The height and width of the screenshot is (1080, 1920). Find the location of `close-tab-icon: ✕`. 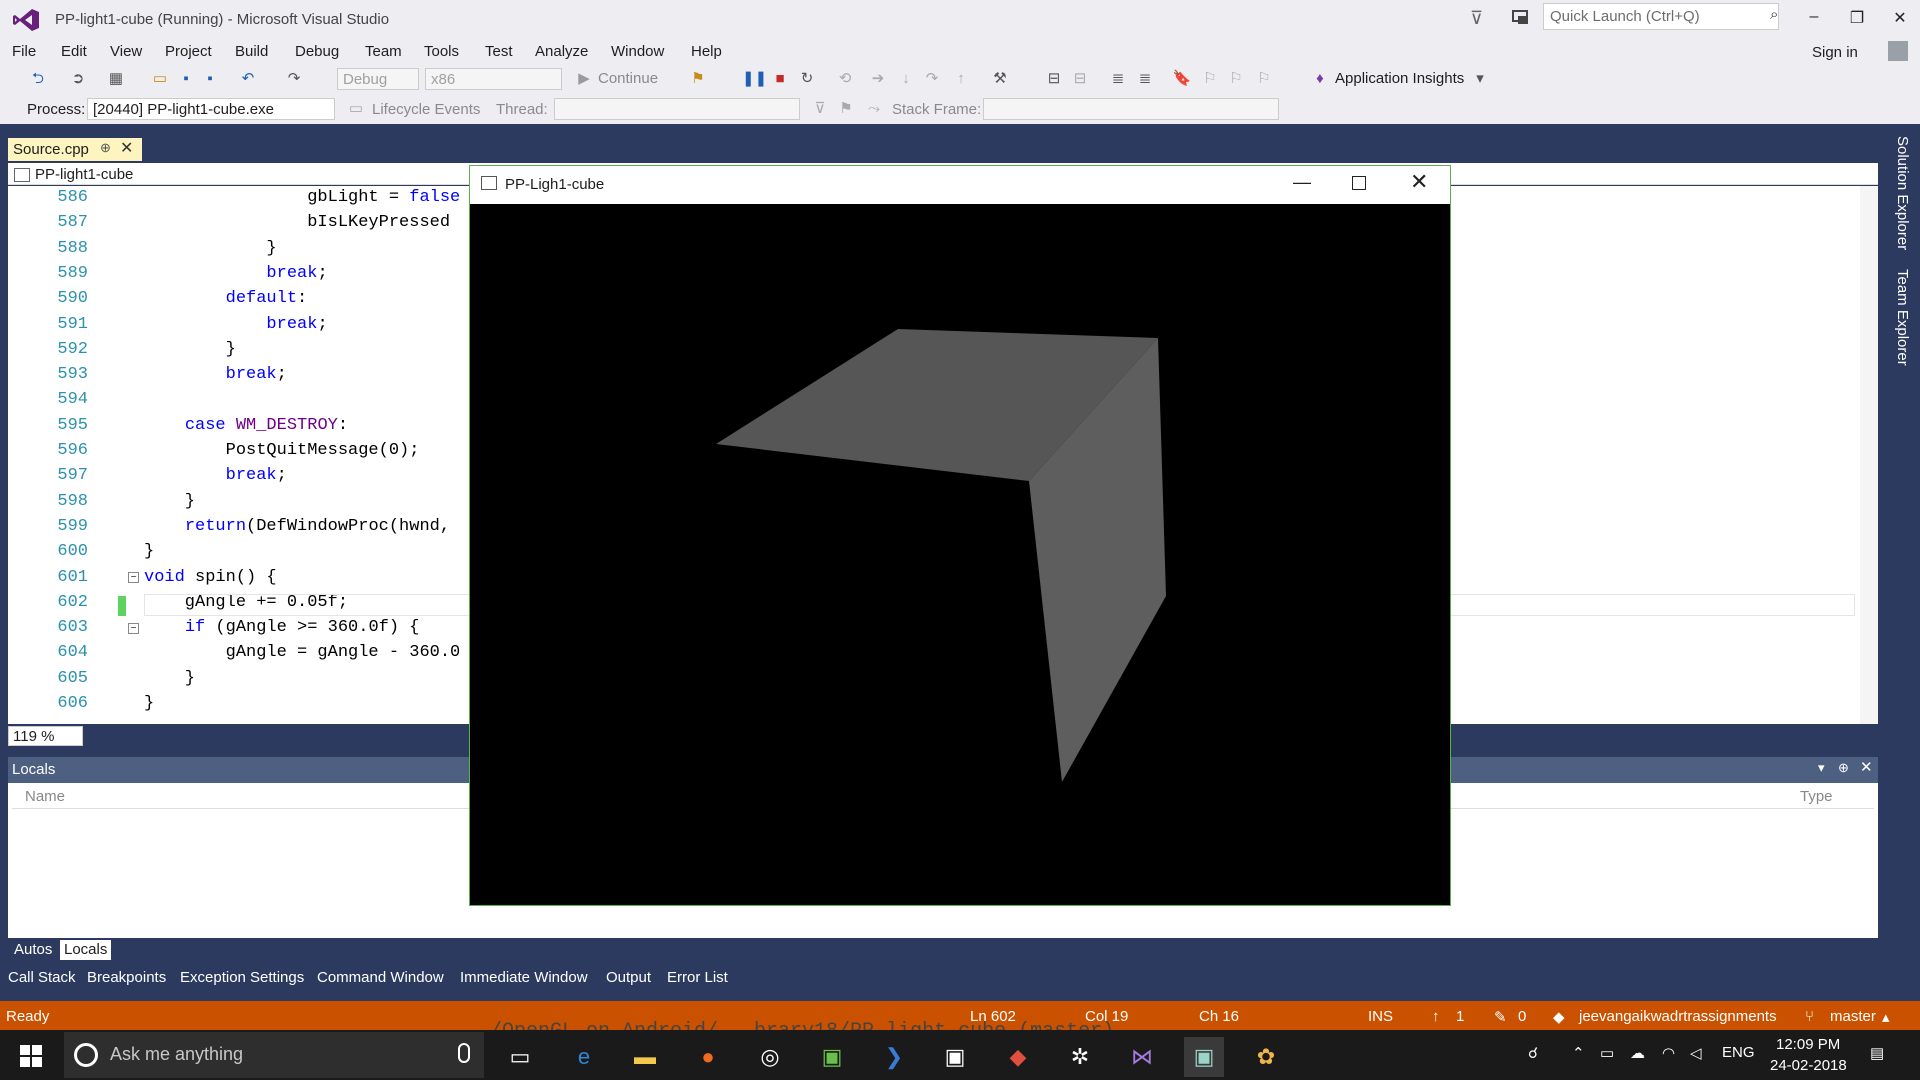

close-tab-icon: ✕ is located at coordinates (126, 148).